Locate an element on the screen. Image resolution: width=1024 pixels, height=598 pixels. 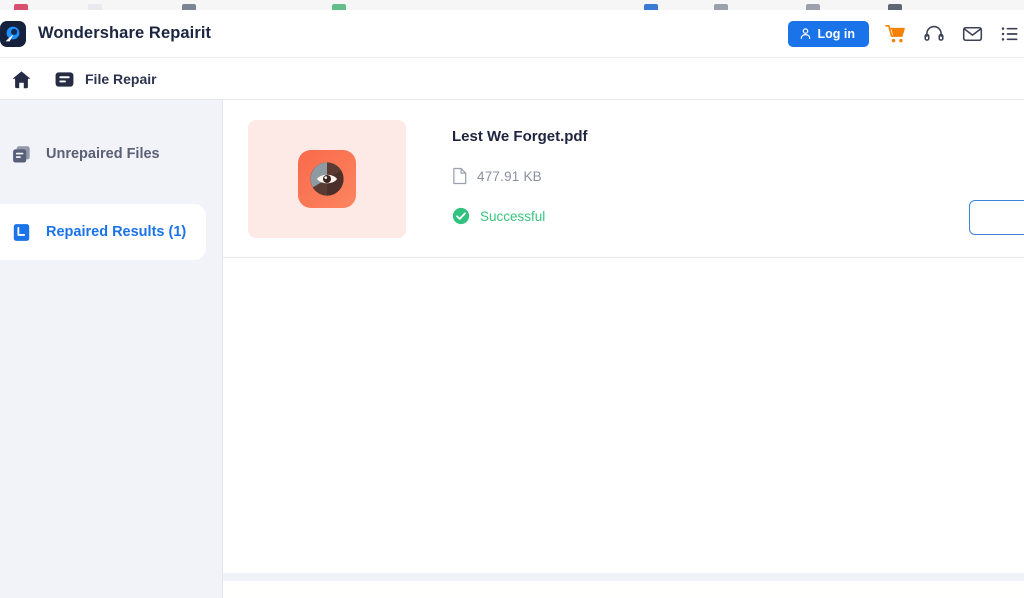
toolbar-item-label: File Repair is located at coordinates (121, 79).